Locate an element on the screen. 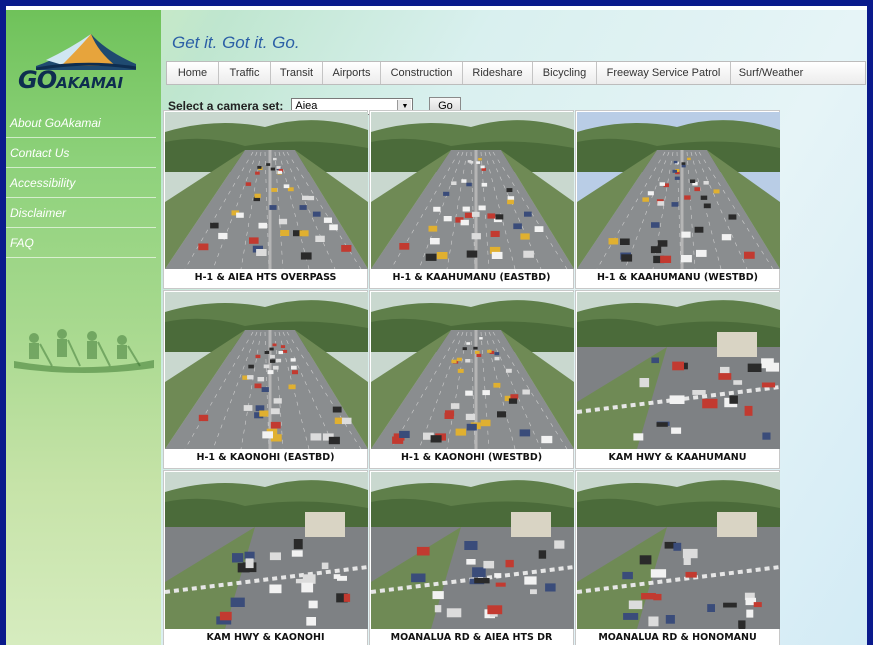 This screenshot has width=873, height=645. camera-tile: H-1 & KAAHUMANU (EASTBD) is located at coordinates (471, 199).